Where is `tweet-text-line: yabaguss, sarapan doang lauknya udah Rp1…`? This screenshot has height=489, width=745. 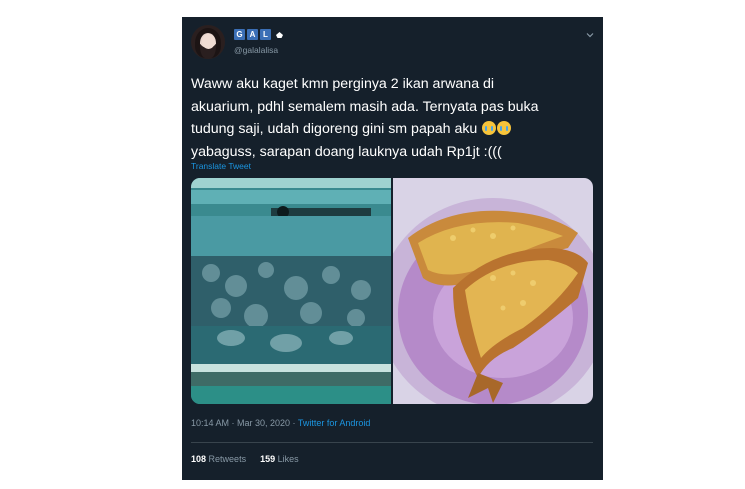 tweet-text-line: yabaguss, sarapan doang lauknya udah Rp1… is located at coordinates (346, 151).